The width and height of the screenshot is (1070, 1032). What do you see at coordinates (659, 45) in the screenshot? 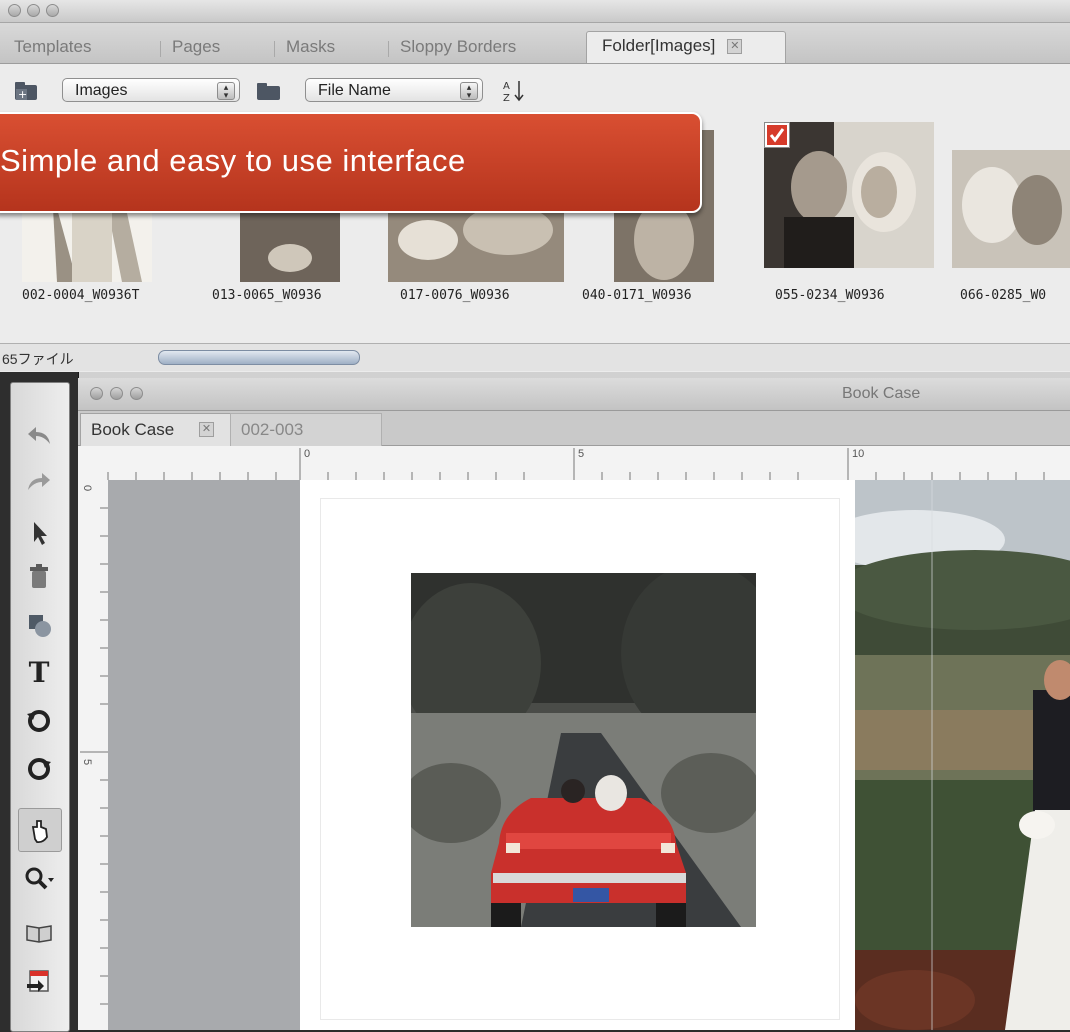
I see `tab-label: Folder[Images]` at bounding box center [659, 45].